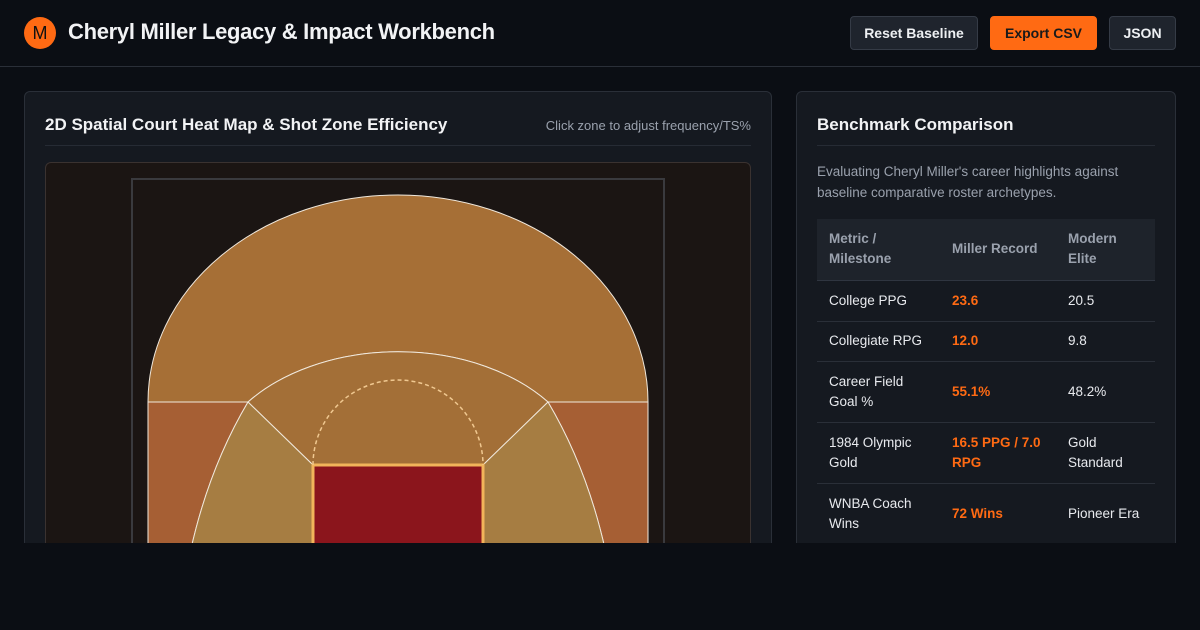  What do you see at coordinates (648, 125) in the screenshot?
I see `court-panel-hint: Click zone to adjust frequency/TS%` at bounding box center [648, 125].